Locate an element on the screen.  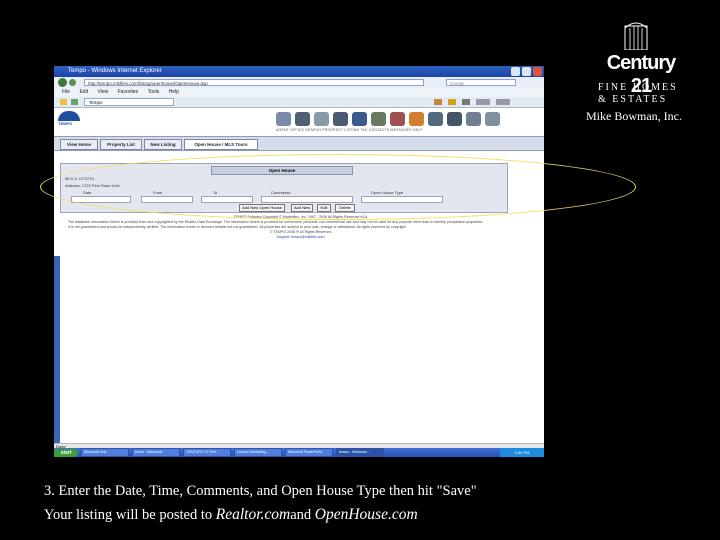
magnifier-icon is located at coordinates (340, 119).